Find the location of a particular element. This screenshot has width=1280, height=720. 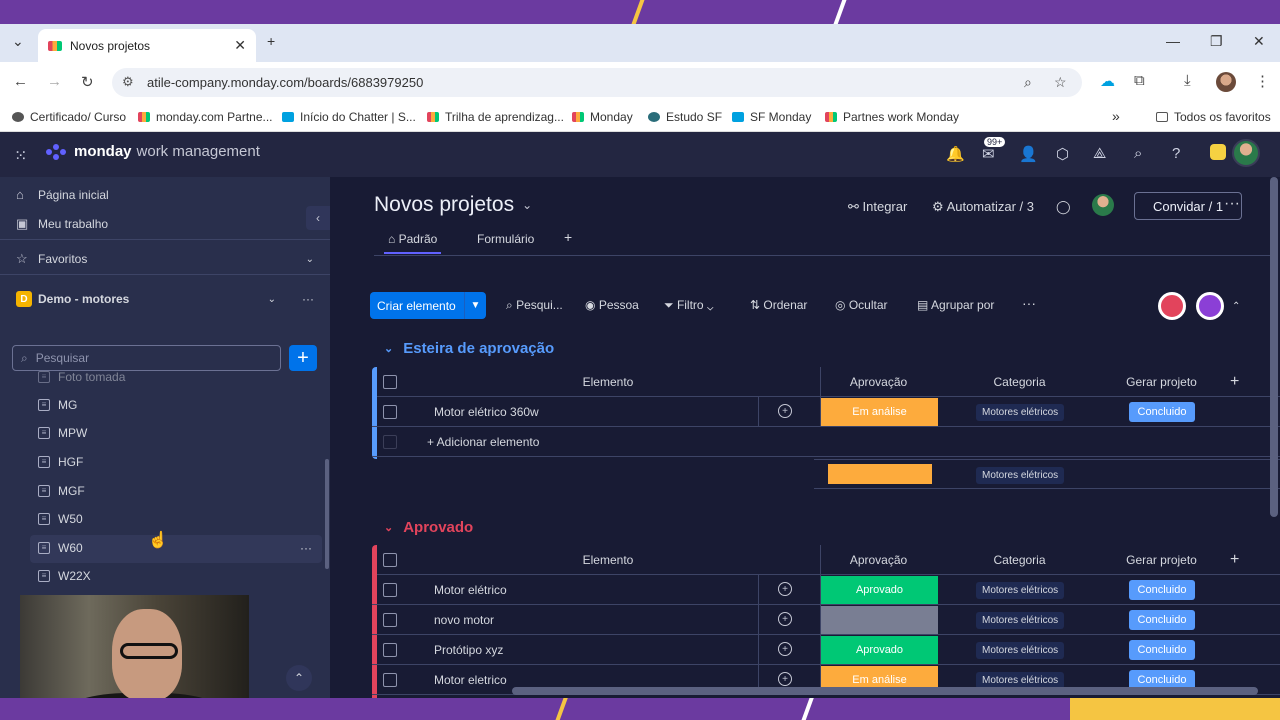

maximize-icon: ❐ is located at coordinates (1216, 41).